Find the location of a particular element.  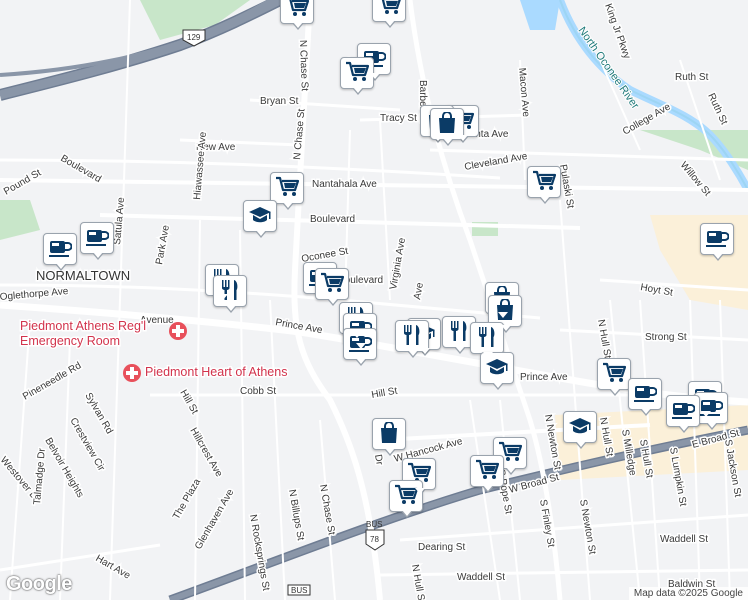

street-label: Glenhaven Ave is located at coordinates (215, 519).